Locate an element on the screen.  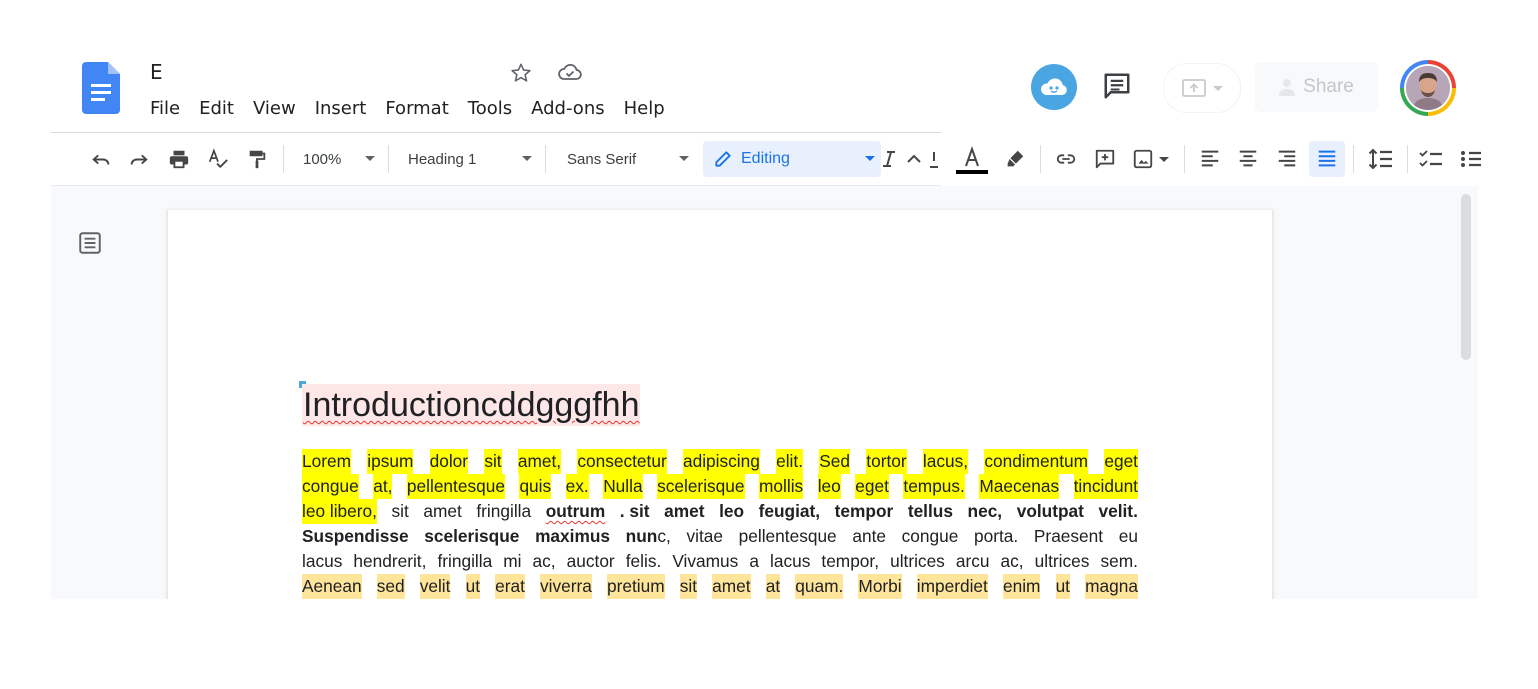
share-button: Share is located at coordinates (1316, 87).